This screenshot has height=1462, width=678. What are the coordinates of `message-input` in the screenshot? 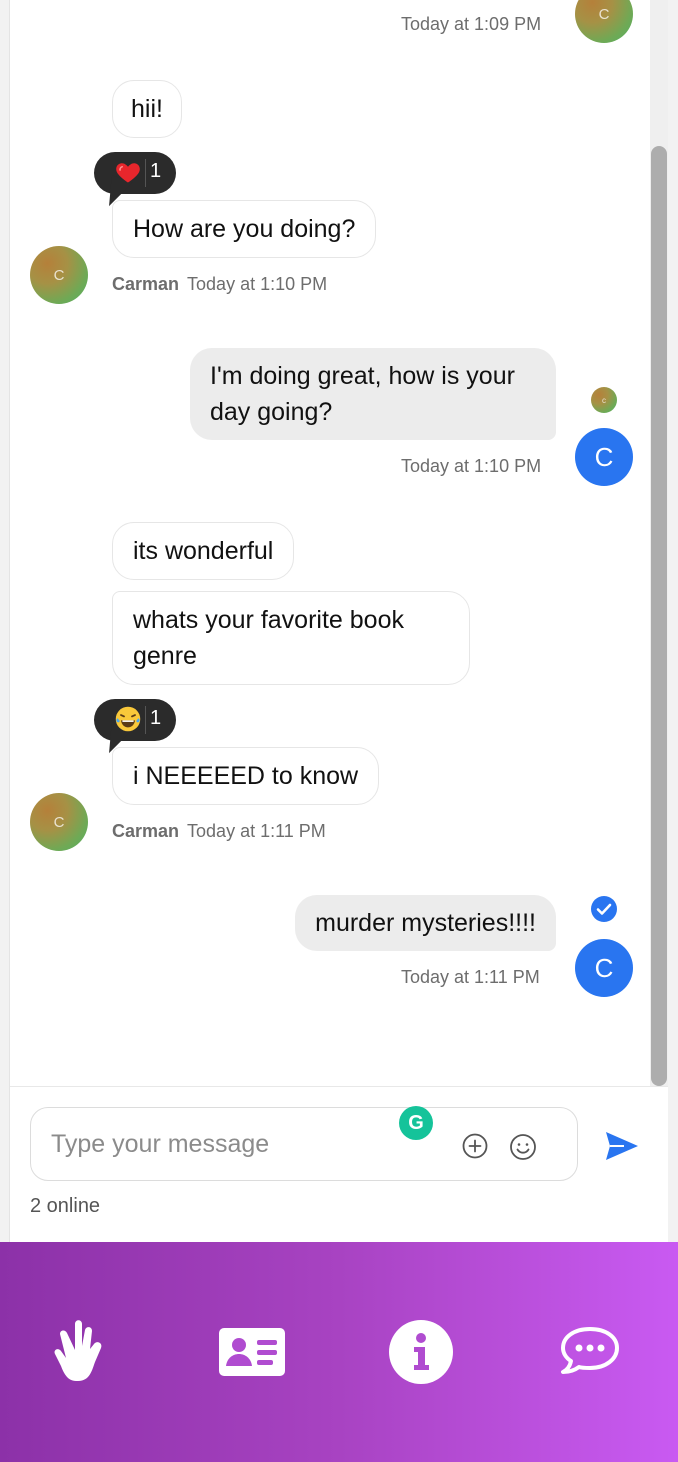 It's located at (221, 1144).